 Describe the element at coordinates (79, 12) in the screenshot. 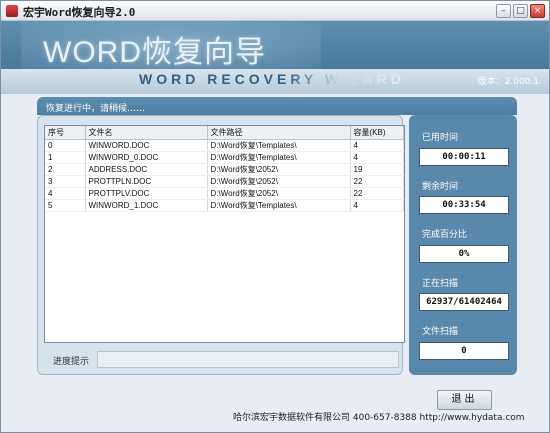

I see `window-title: 宏宇Word恢复向导2.0` at that location.